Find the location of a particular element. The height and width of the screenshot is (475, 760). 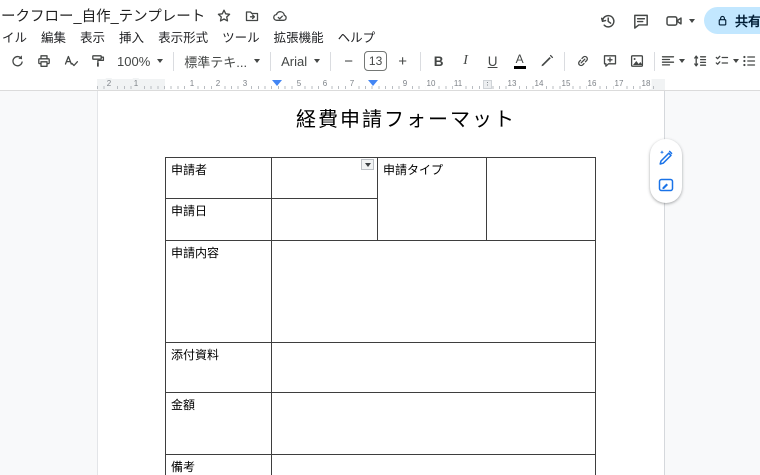

add-comment-button is located at coordinates (609, 61).